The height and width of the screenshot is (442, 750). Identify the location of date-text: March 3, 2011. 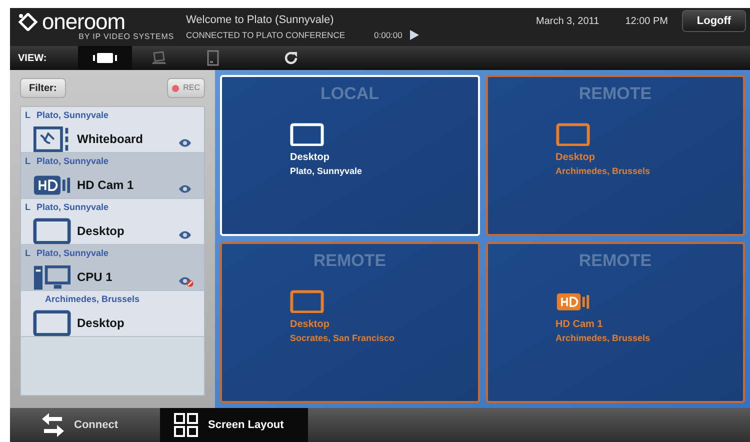
(568, 22).